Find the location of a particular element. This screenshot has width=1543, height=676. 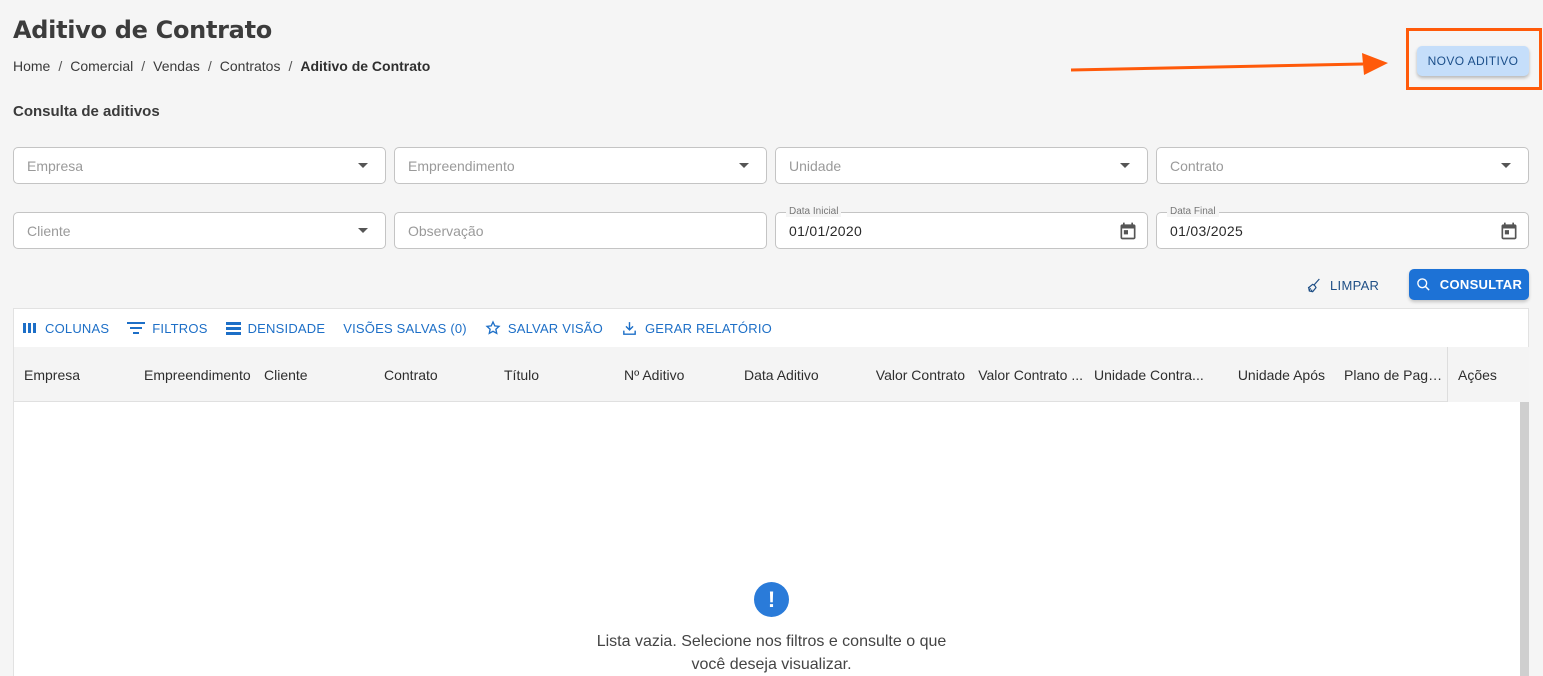

observacao-input: Observação is located at coordinates (580, 230).